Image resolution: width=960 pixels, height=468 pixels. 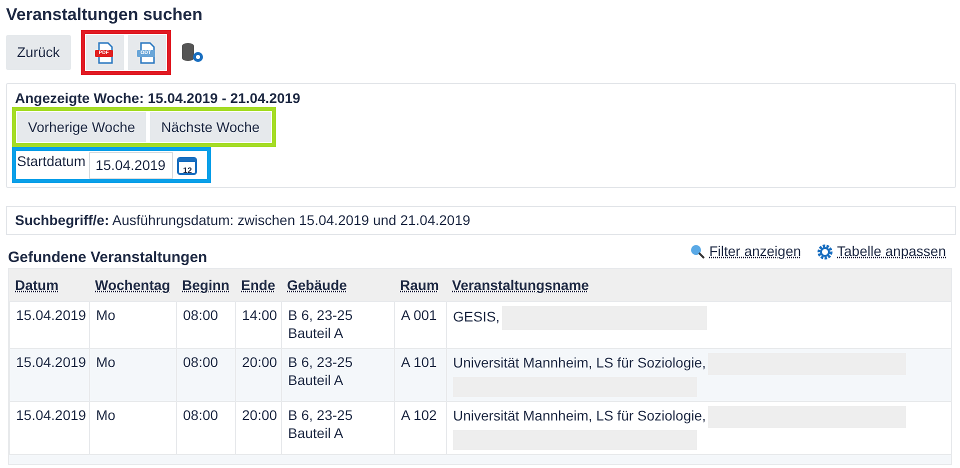 I want to click on search-icon, so click(x=698, y=251).